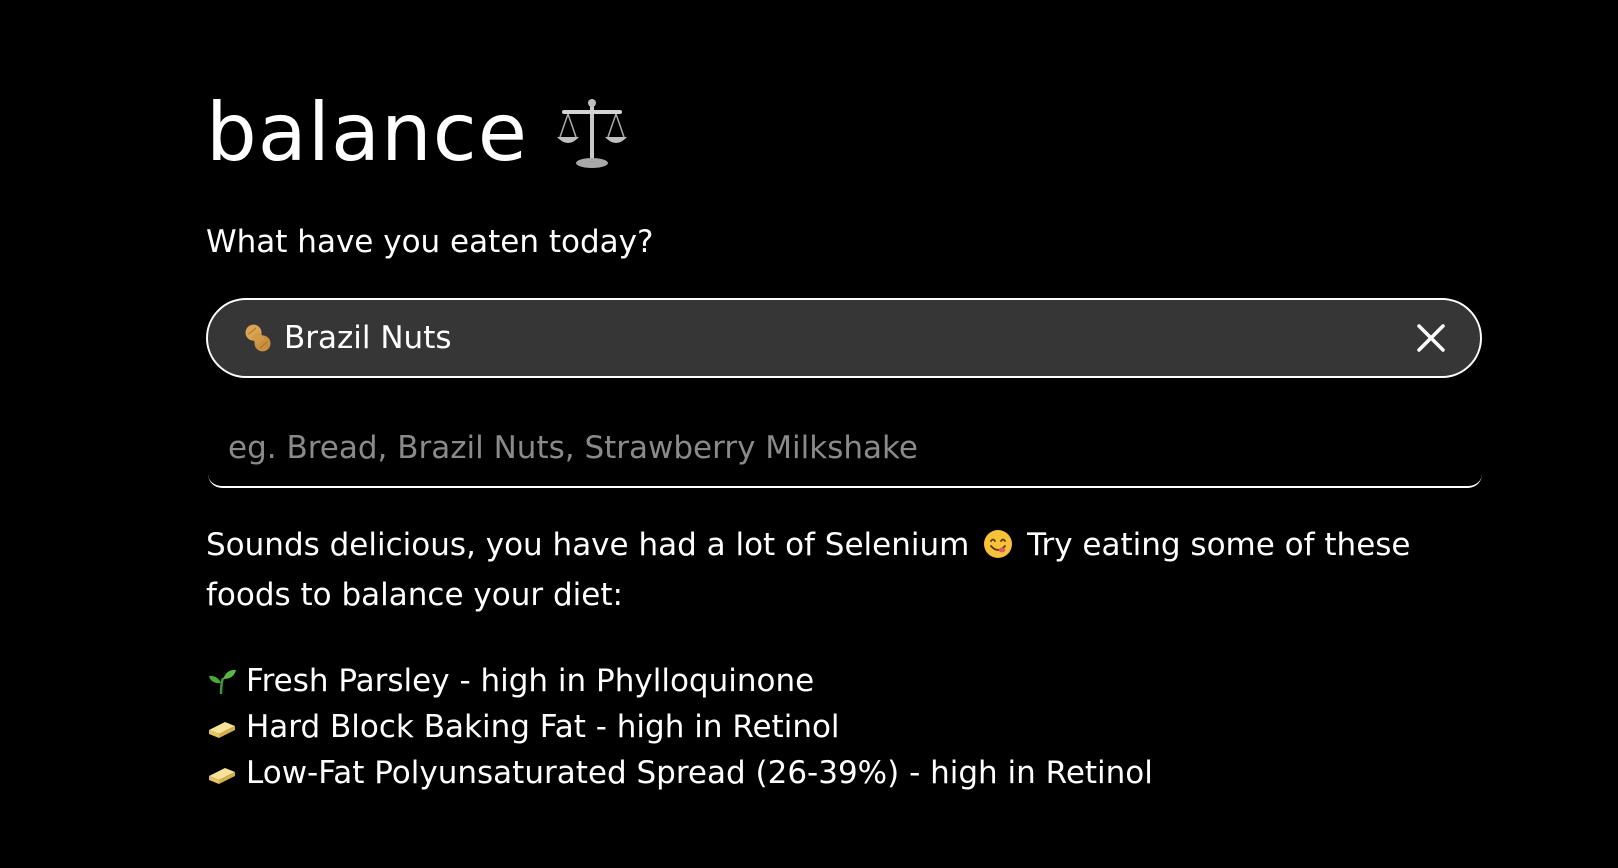 The width and height of the screenshot is (1618, 868). What do you see at coordinates (368, 338) in the screenshot?
I see `selected-food-label: Brazil Nuts` at bounding box center [368, 338].